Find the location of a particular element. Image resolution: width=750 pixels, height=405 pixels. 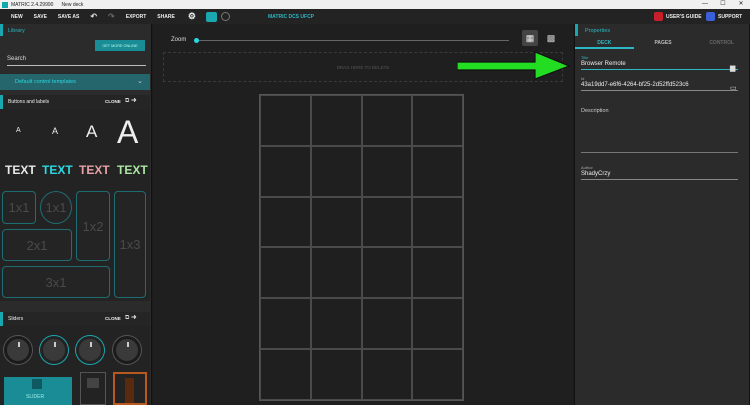

tile-1x2: 1x2 is located at coordinates (93, 226).